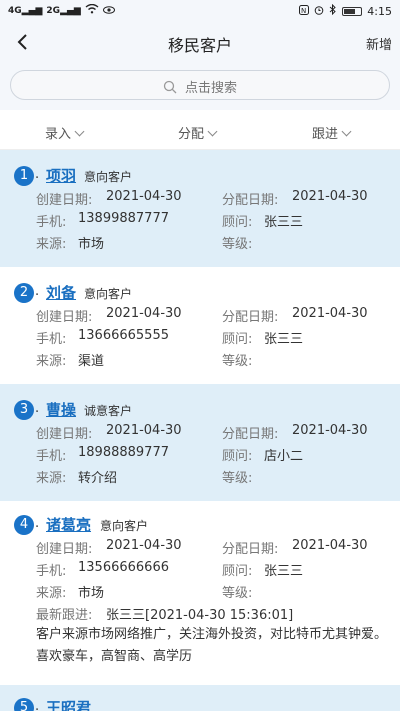 The height and width of the screenshot is (711, 400). I want to click on filter-bar: 录入 分配 跟进, so click(200, 130).